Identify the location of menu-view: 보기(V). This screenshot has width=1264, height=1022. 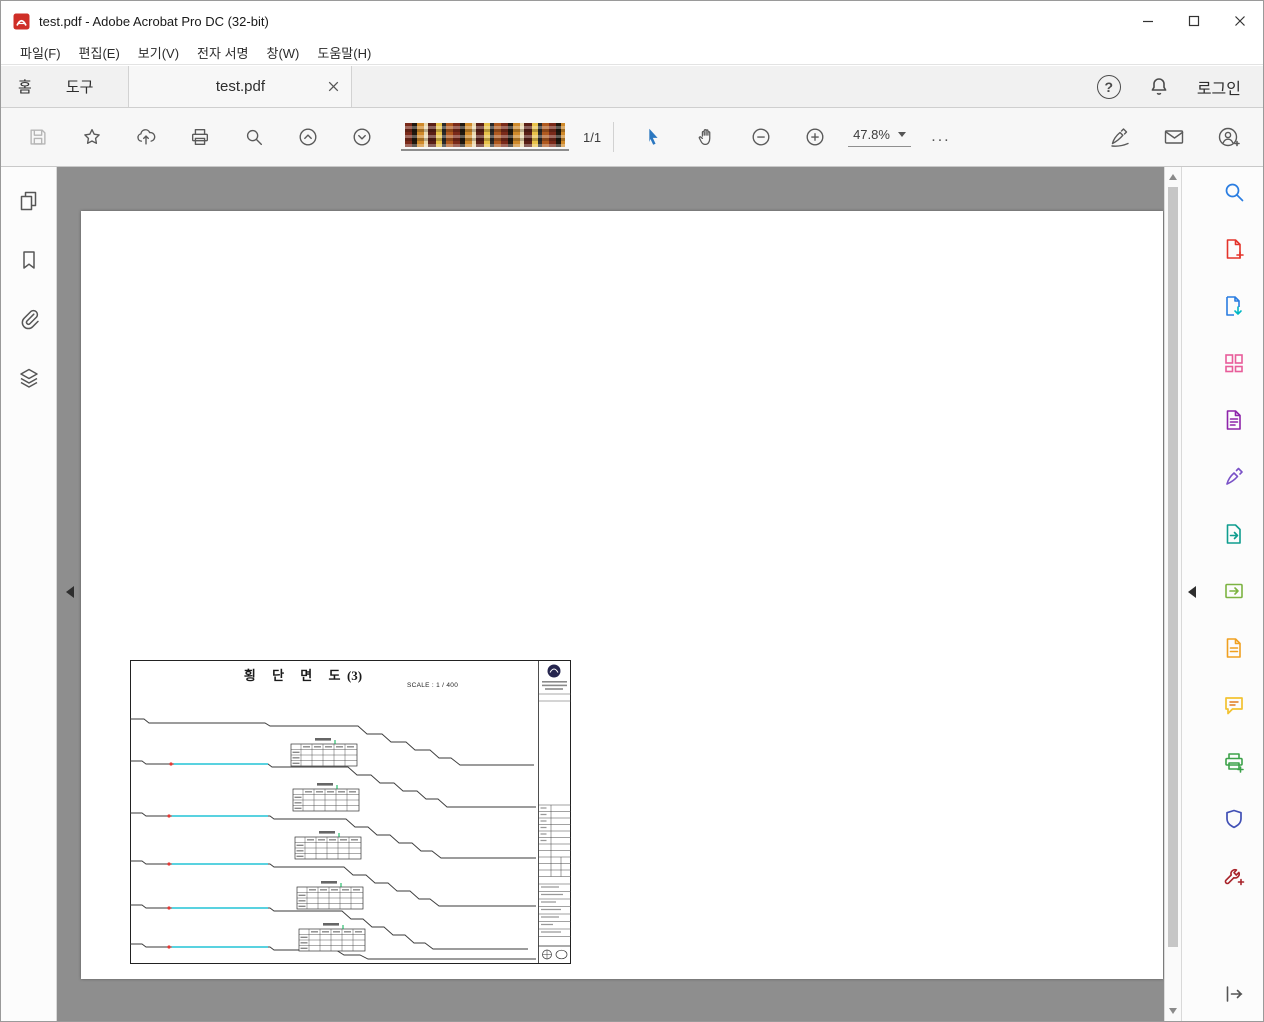
(158, 52).